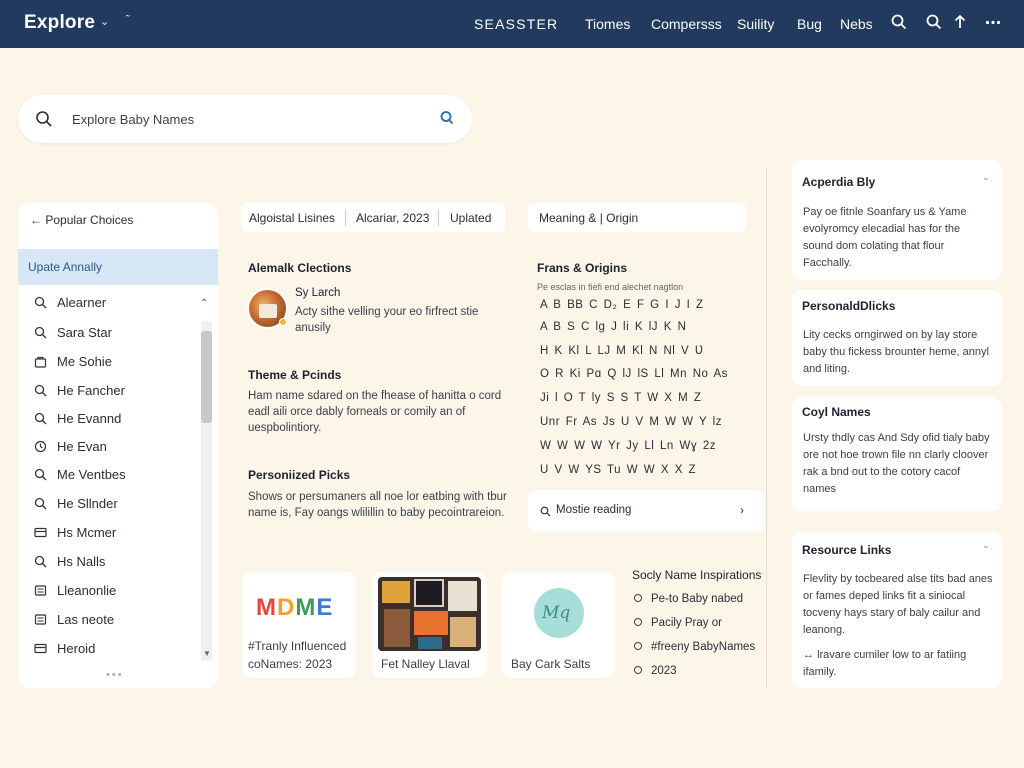  What do you see at coordinates (688, 599) in the screenshot?
I see `inspiration-item: Pe-to Baby nabed` at bounding box center [688, 599].